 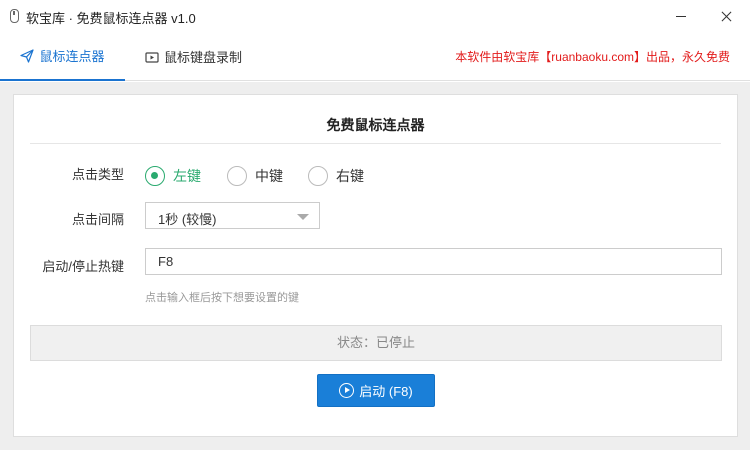 What do you see at coordinates (14, 16) in the screenshot?
I see `mouse-icon` at bounding box center [14, 16].